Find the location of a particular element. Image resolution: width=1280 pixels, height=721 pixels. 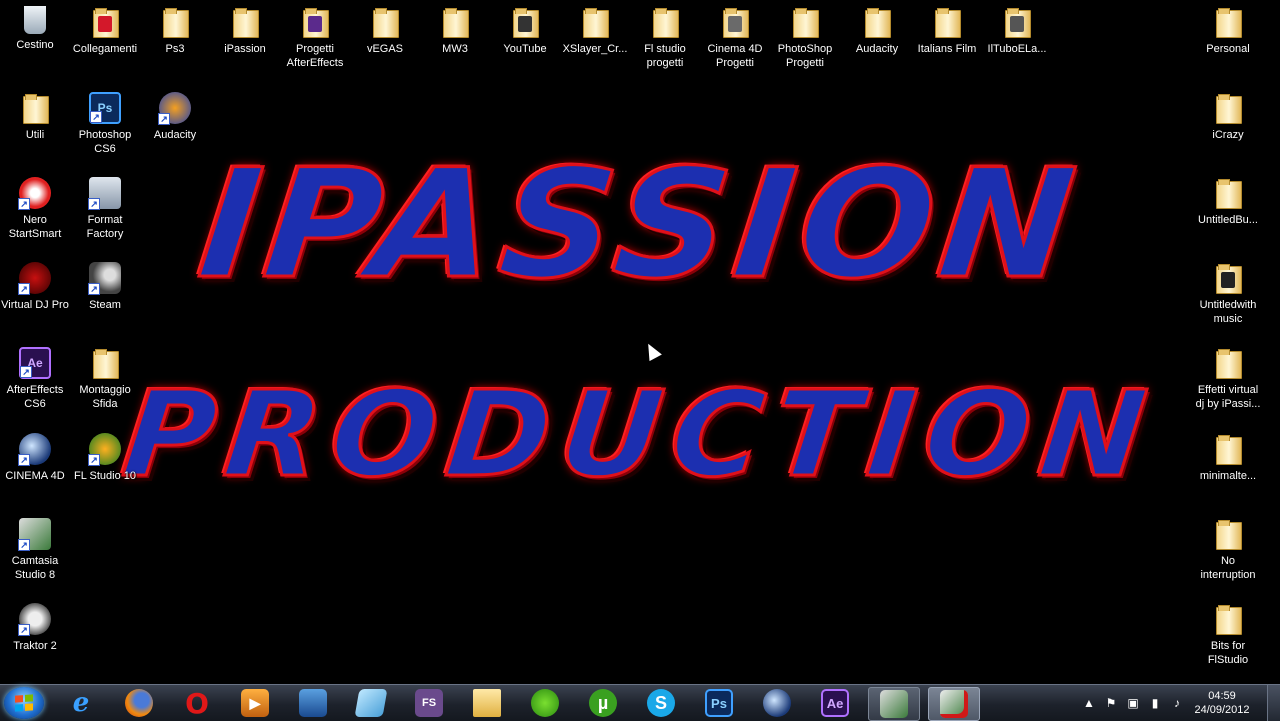

show-desktop-button is located at coordinates (1273, 703).